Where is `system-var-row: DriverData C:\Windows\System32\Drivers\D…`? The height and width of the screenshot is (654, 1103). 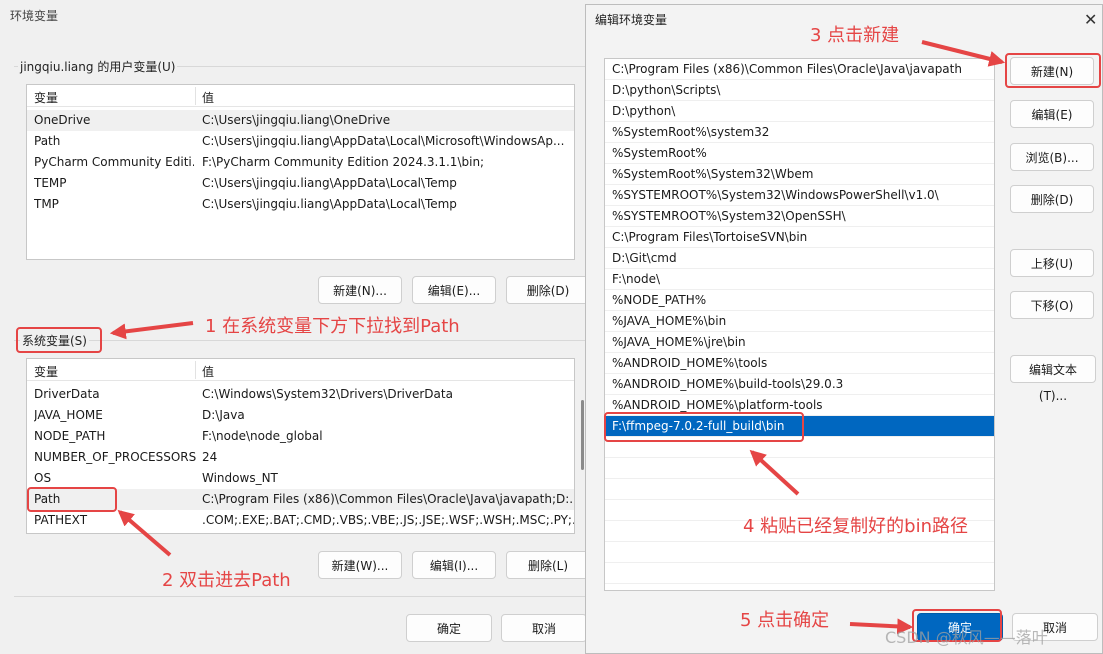 system-var-row: DriverData C:\Windows\System32\Drivers\D… is located at coordinates (300, 394).